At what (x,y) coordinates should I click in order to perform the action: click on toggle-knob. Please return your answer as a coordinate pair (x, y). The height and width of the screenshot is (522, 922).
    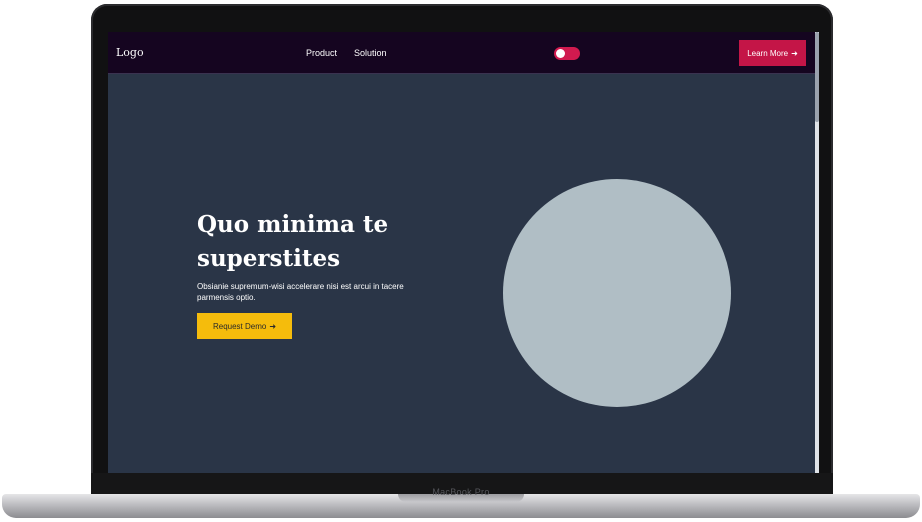
    Looking at the image, I should click on (560, 53).